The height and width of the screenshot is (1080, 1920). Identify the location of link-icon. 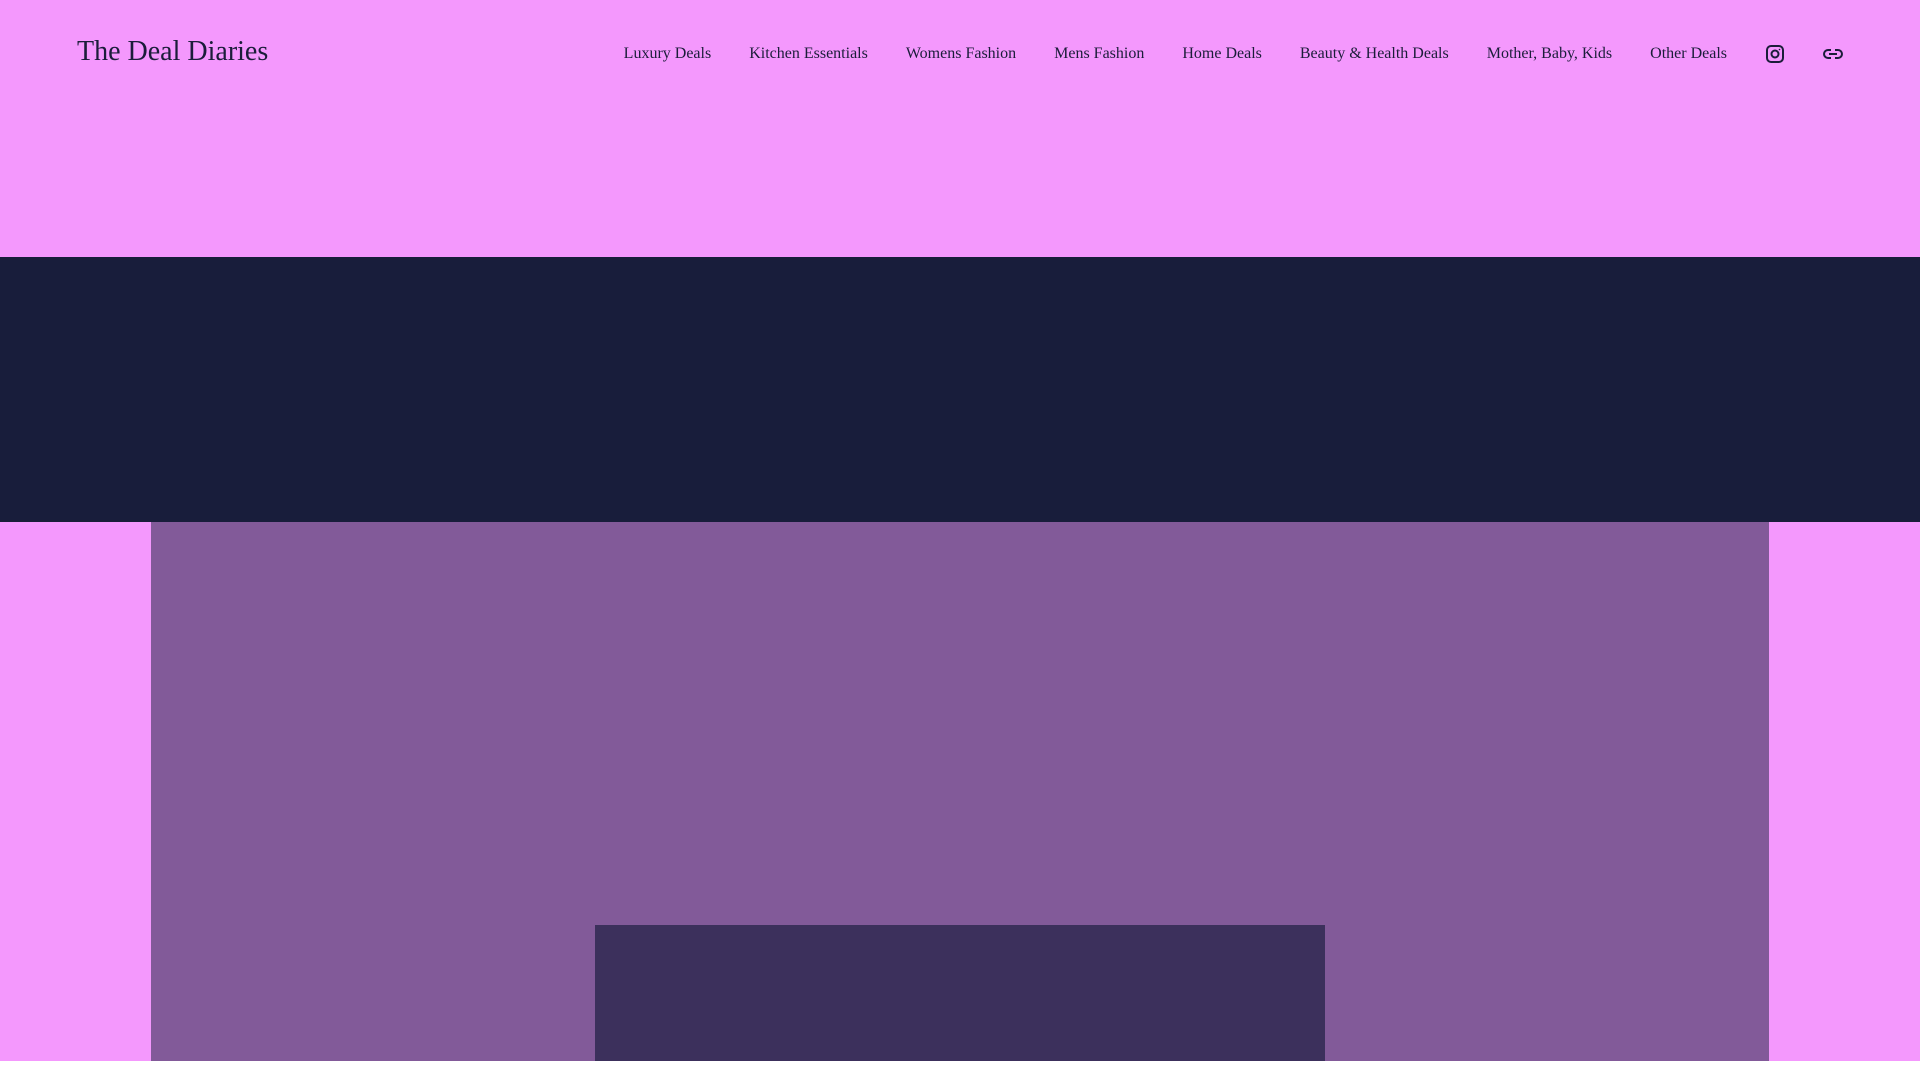
(1833, 54).